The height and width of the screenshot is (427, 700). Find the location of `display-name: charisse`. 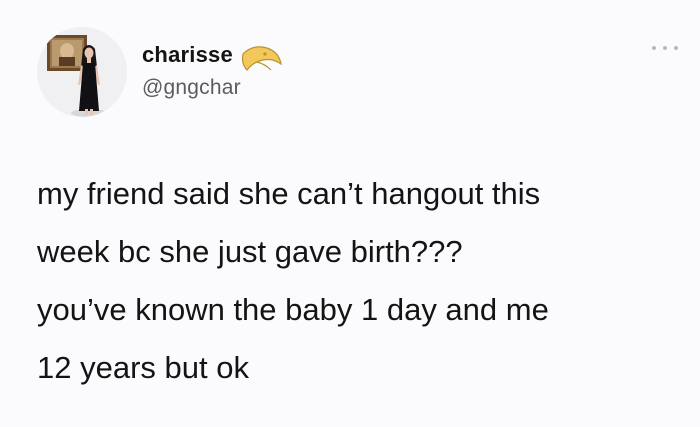

display-name: charisse is located at coordinates (187, 55).